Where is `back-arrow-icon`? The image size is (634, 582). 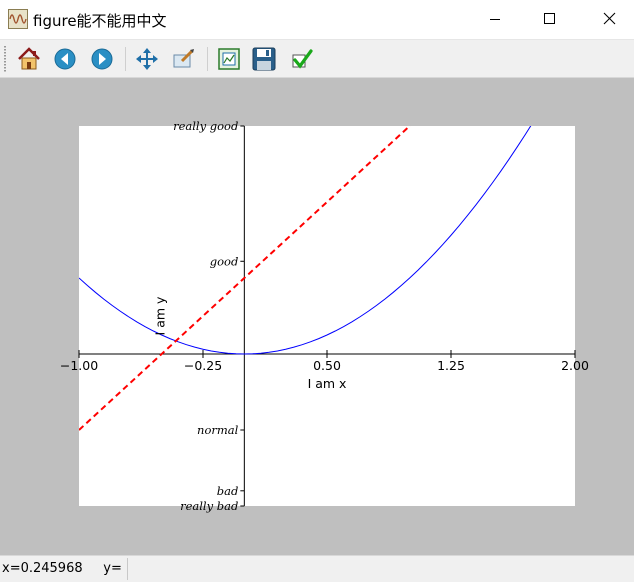 back-arrow-icon is located at coordinates (65, 59).